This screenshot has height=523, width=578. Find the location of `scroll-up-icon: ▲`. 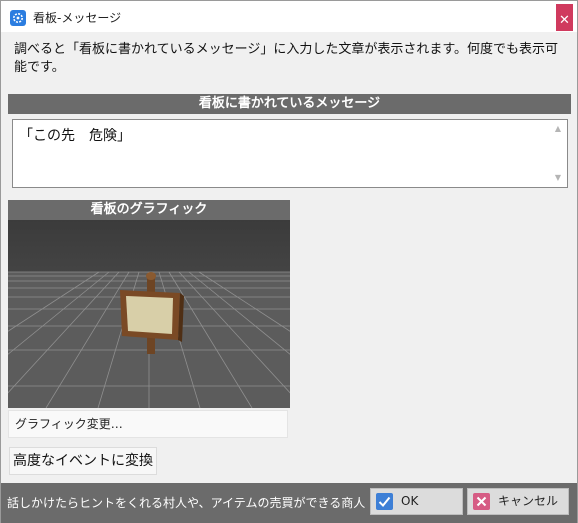

scroll-up-icon: ▲ is located at coordinates (558, 129).